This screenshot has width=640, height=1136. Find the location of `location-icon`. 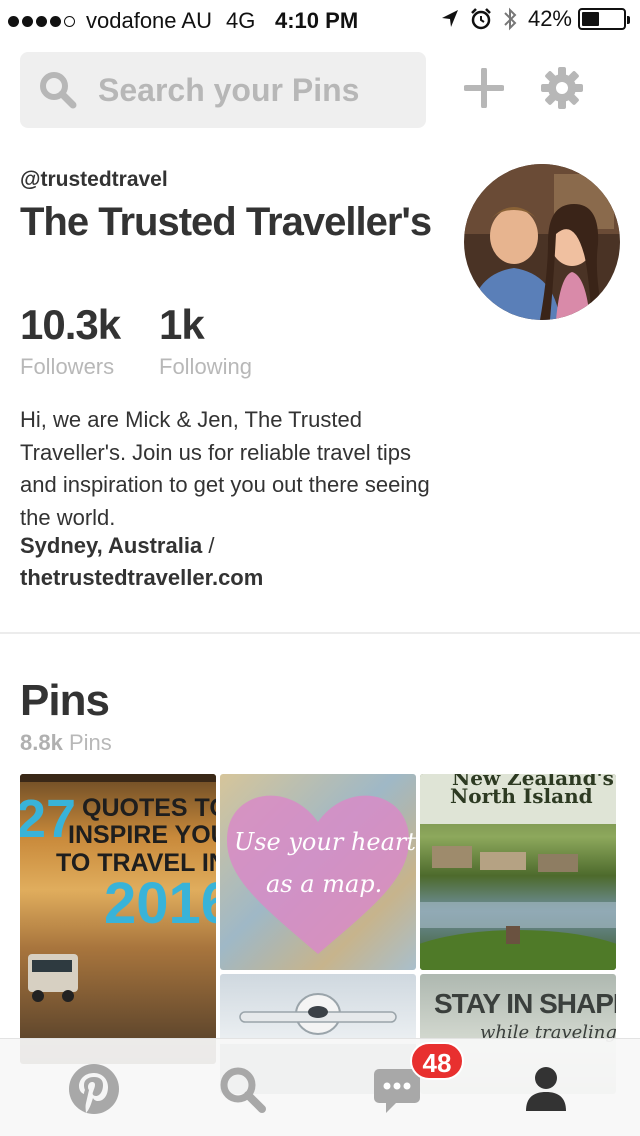

location-icon is located at coordinates (449, 18).